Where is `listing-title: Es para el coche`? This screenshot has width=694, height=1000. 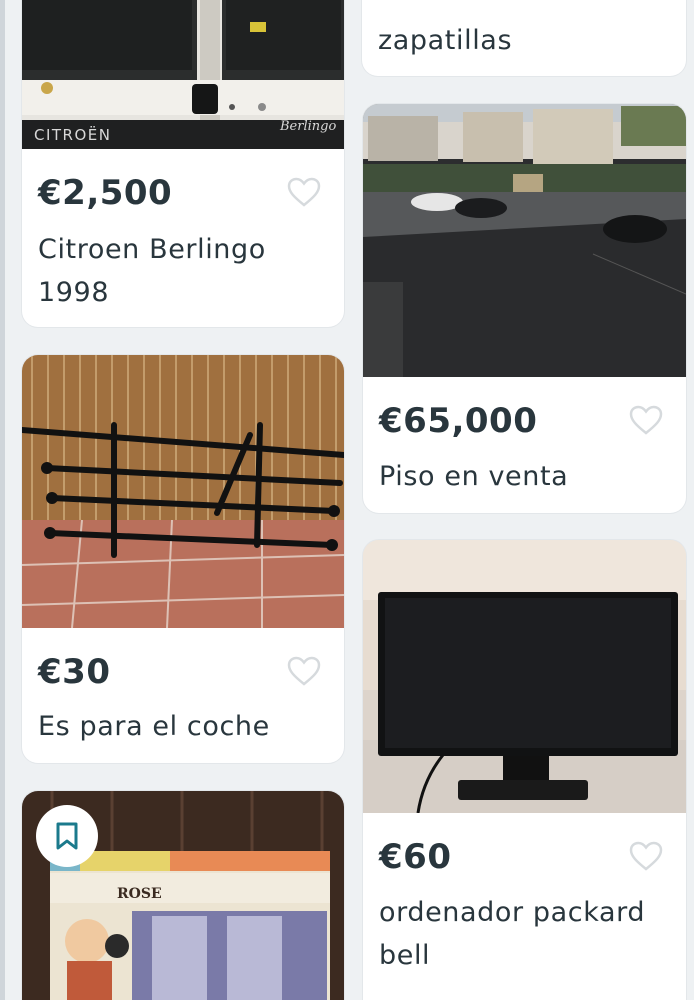 listing-title: Es para el coche is located at coordinates (154, 726).